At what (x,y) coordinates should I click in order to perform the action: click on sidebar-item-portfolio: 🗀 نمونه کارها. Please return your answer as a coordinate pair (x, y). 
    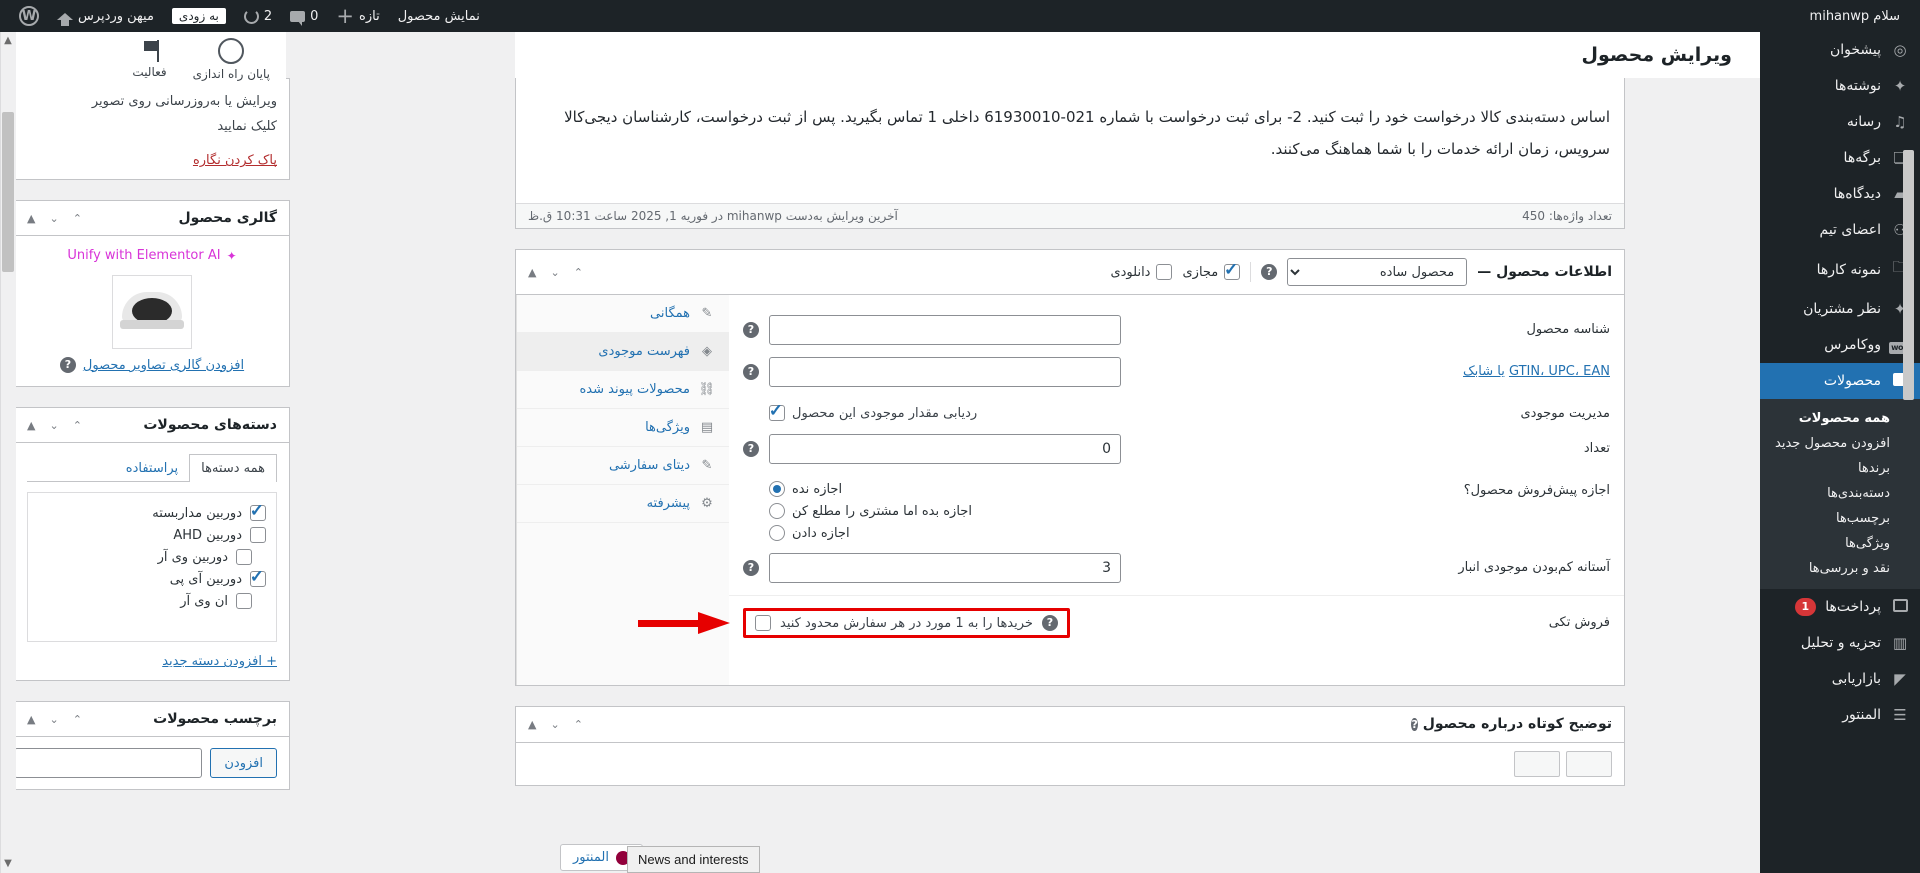
    Looking at the image, I should click on (1840, 269).